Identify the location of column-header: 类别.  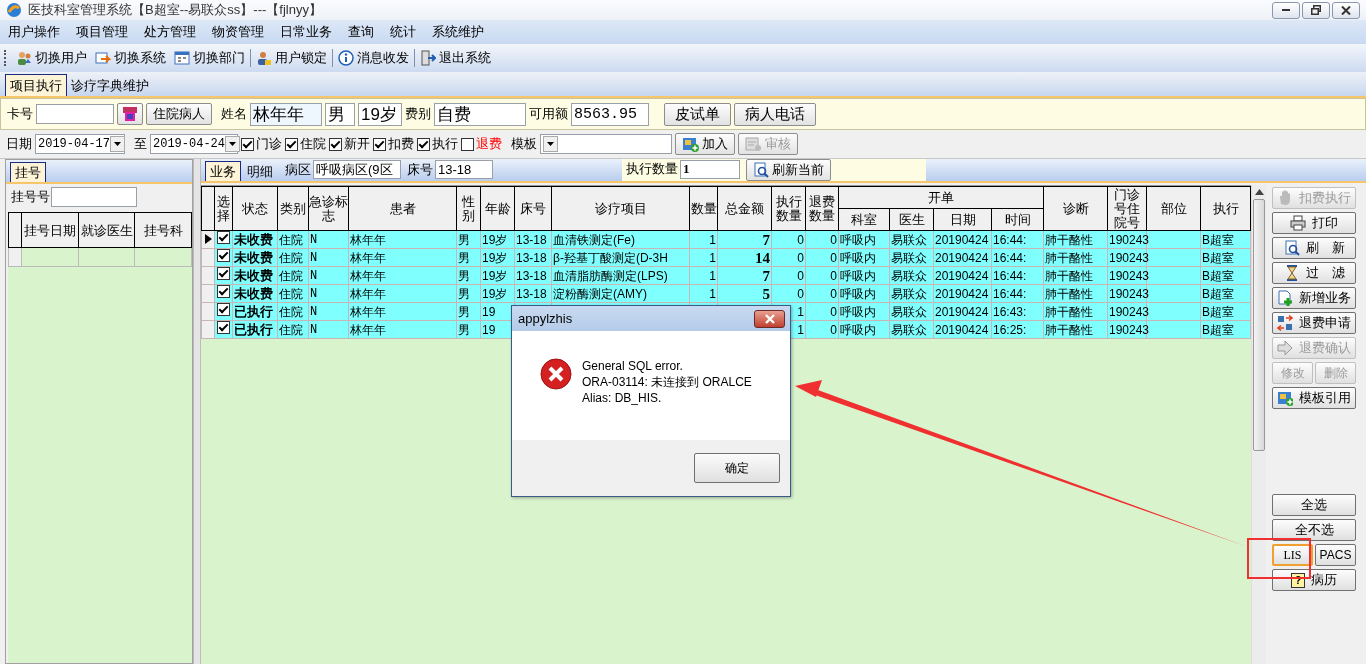
(293, 208).